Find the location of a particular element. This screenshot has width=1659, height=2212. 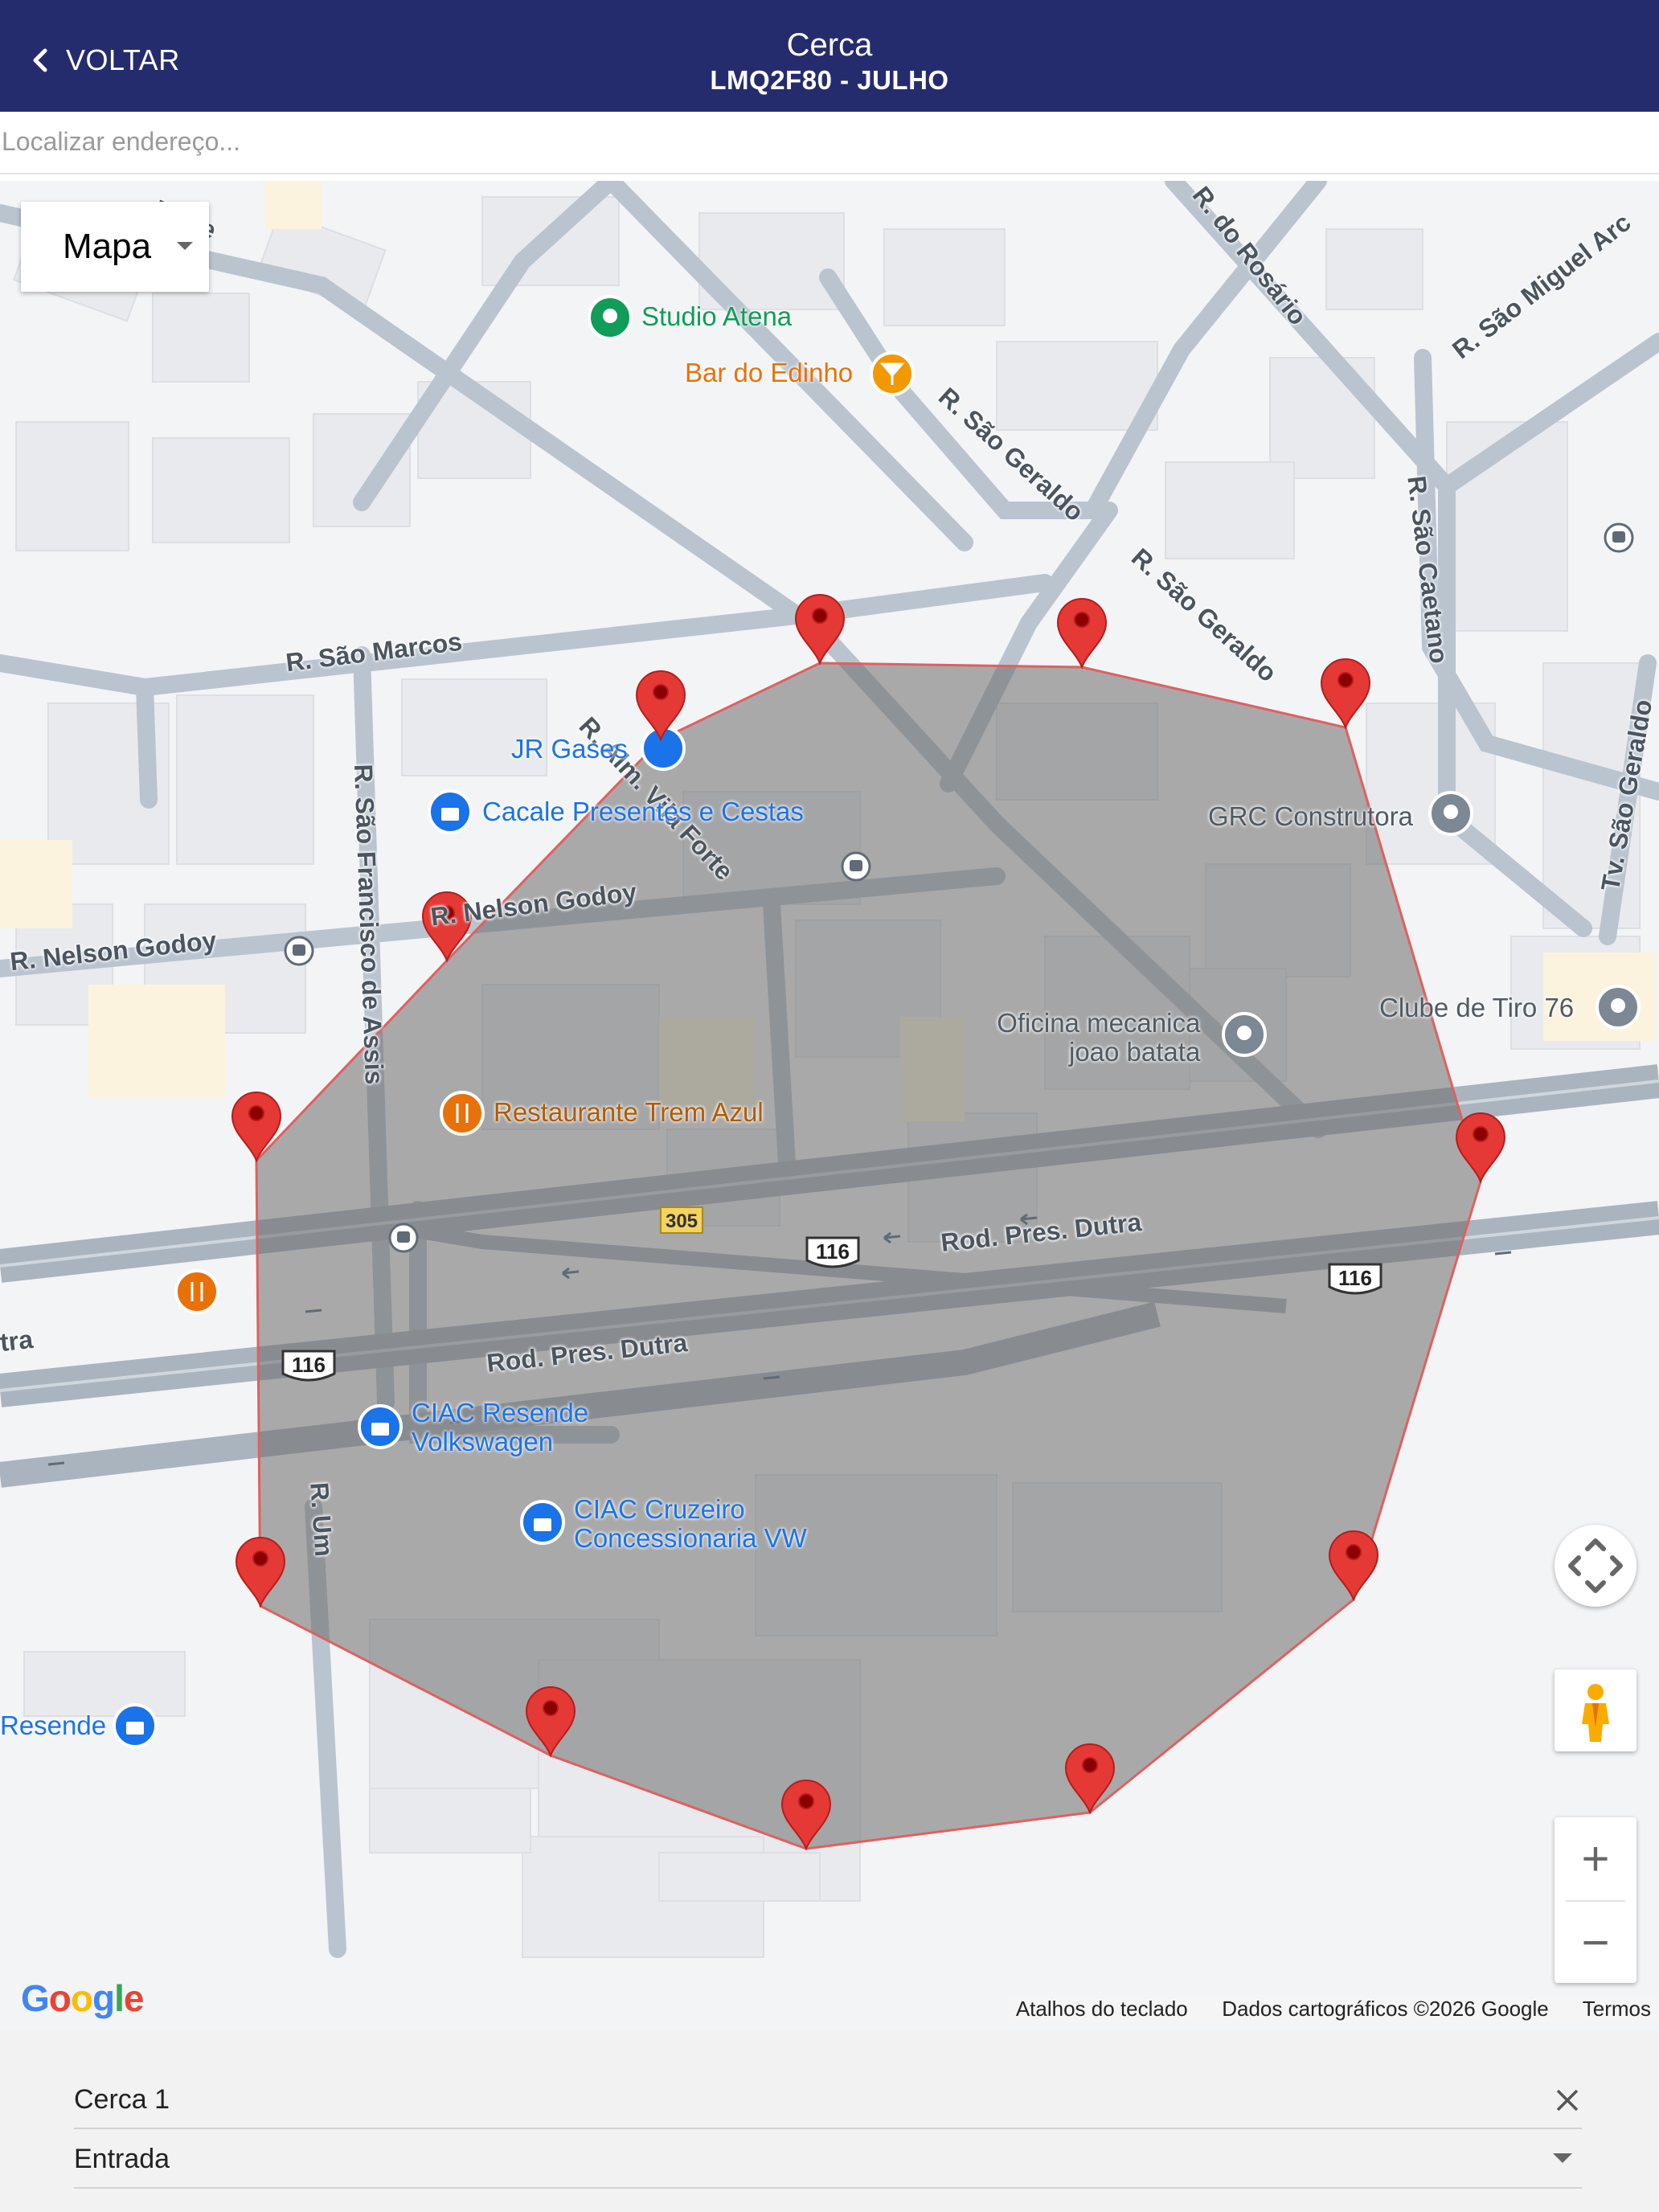

keyboard-shortcuts-link: Atalhos do teclado is located at coordinates (1102, 2009).